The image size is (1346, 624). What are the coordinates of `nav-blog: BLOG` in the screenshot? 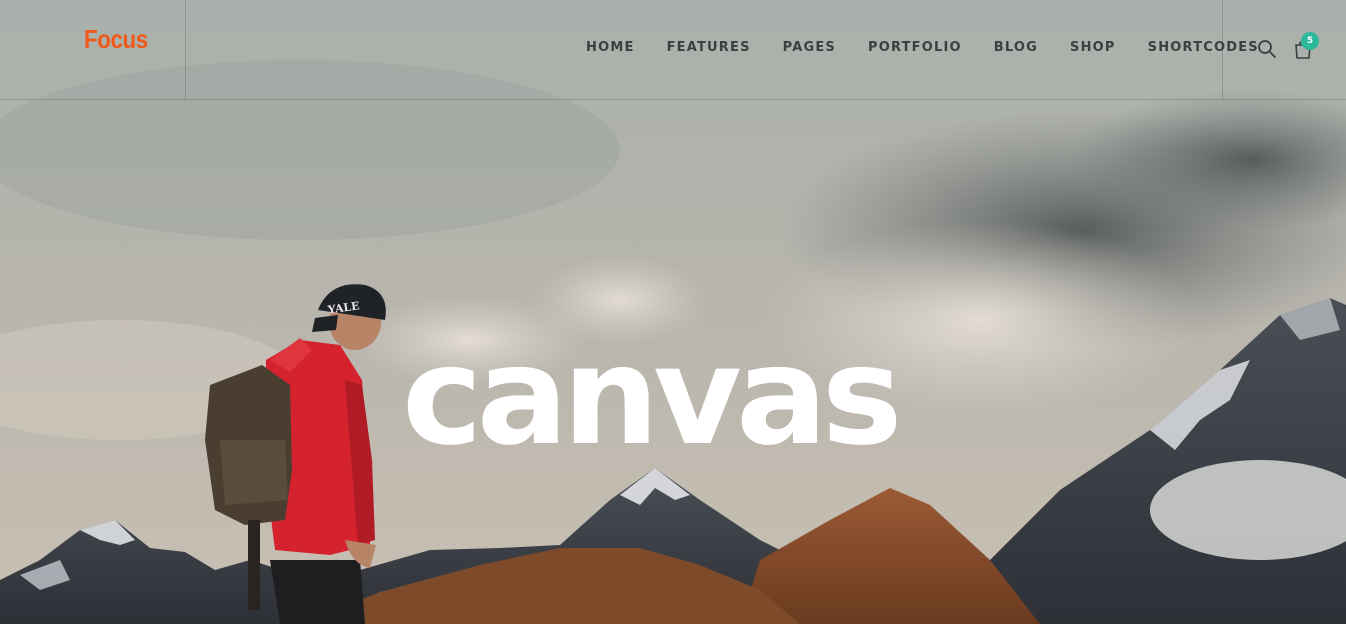 It's located at (1016, 47).